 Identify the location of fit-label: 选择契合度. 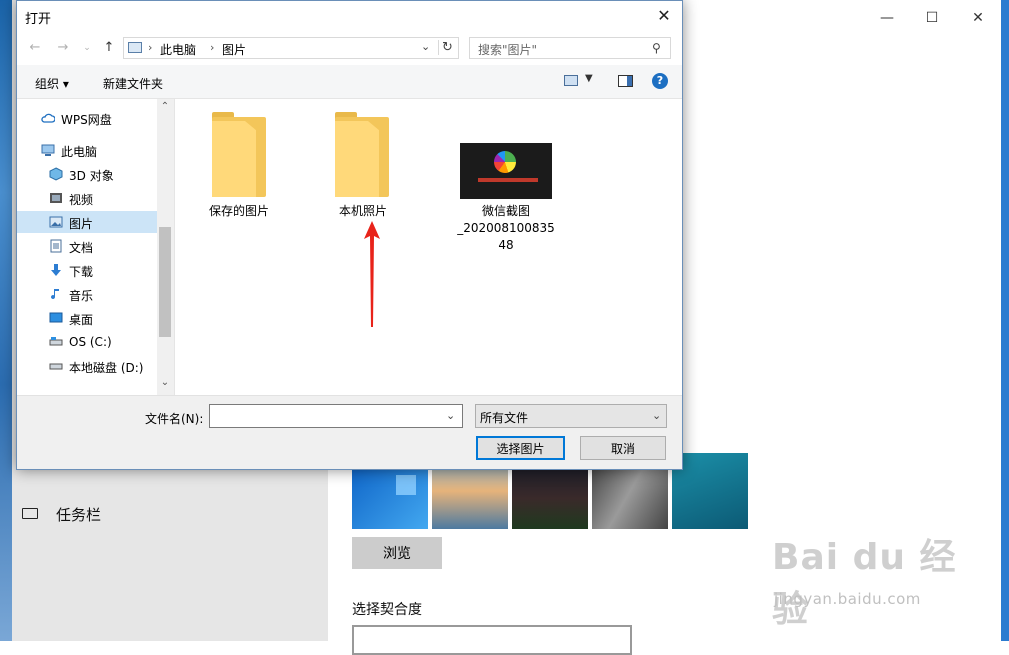
(387, 610).